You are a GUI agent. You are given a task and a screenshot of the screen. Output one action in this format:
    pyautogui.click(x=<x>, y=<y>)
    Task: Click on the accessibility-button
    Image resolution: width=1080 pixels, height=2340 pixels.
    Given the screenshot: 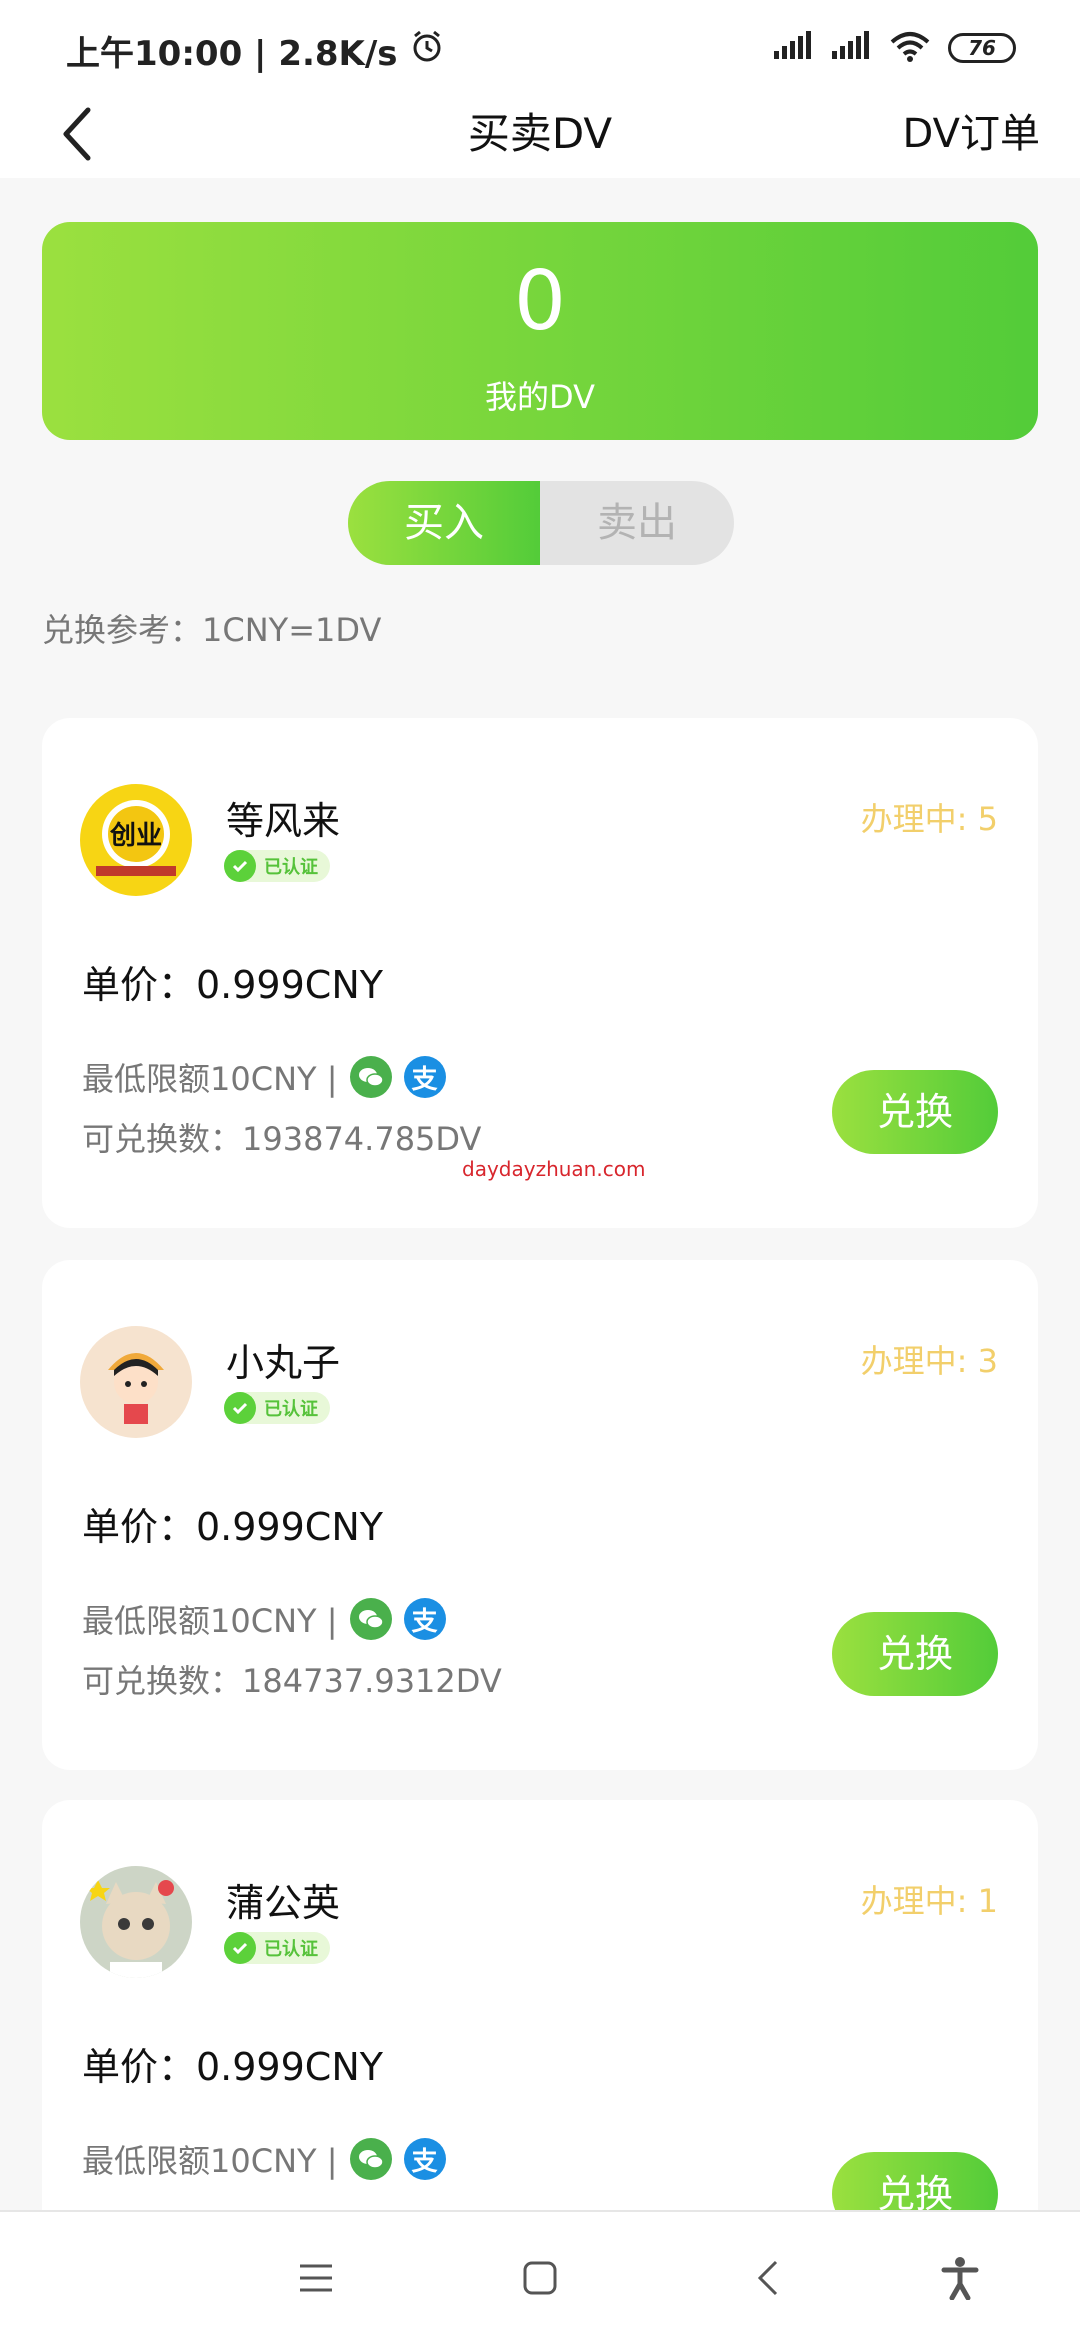 What is the action you would take?
    pyautogui.click(x=960, y=2278)
    